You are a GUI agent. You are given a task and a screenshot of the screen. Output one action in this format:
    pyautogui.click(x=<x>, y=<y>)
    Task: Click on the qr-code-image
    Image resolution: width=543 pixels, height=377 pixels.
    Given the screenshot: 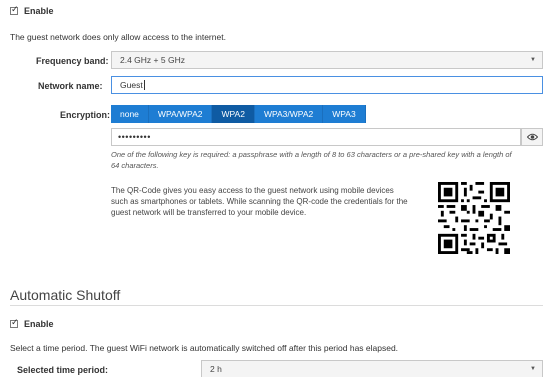 What is the action you would take?
    pyautogui.click(x=474, y=218)
    